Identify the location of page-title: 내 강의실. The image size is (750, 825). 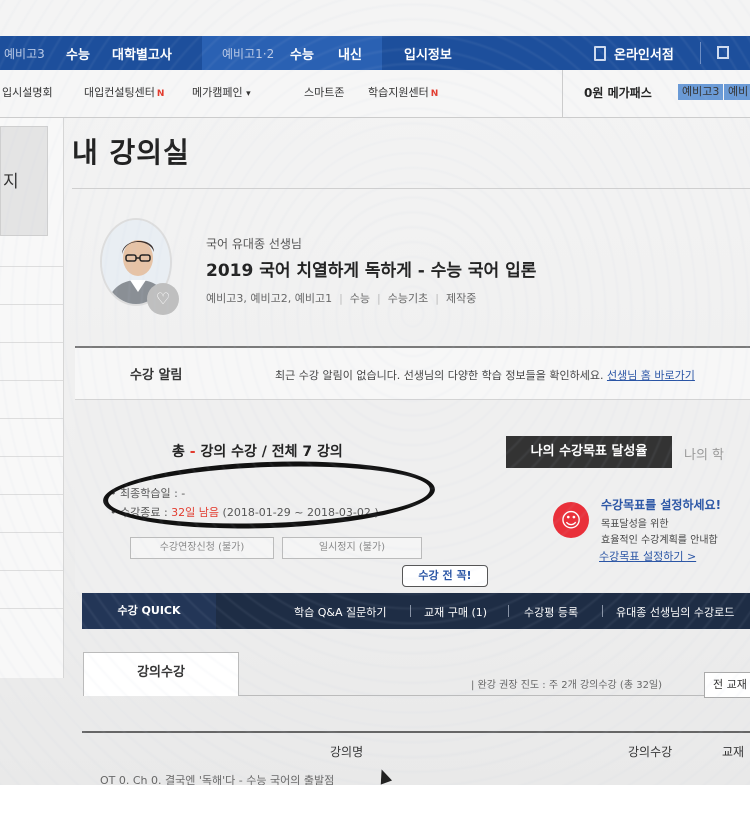
(131, 152).